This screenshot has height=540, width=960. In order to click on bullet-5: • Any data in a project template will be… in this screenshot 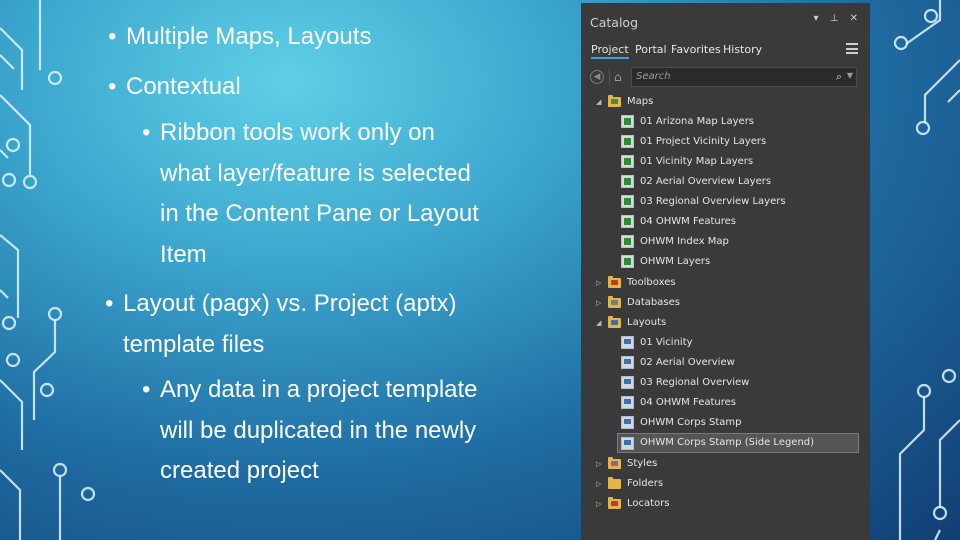, I will do `click(310, 431)`.